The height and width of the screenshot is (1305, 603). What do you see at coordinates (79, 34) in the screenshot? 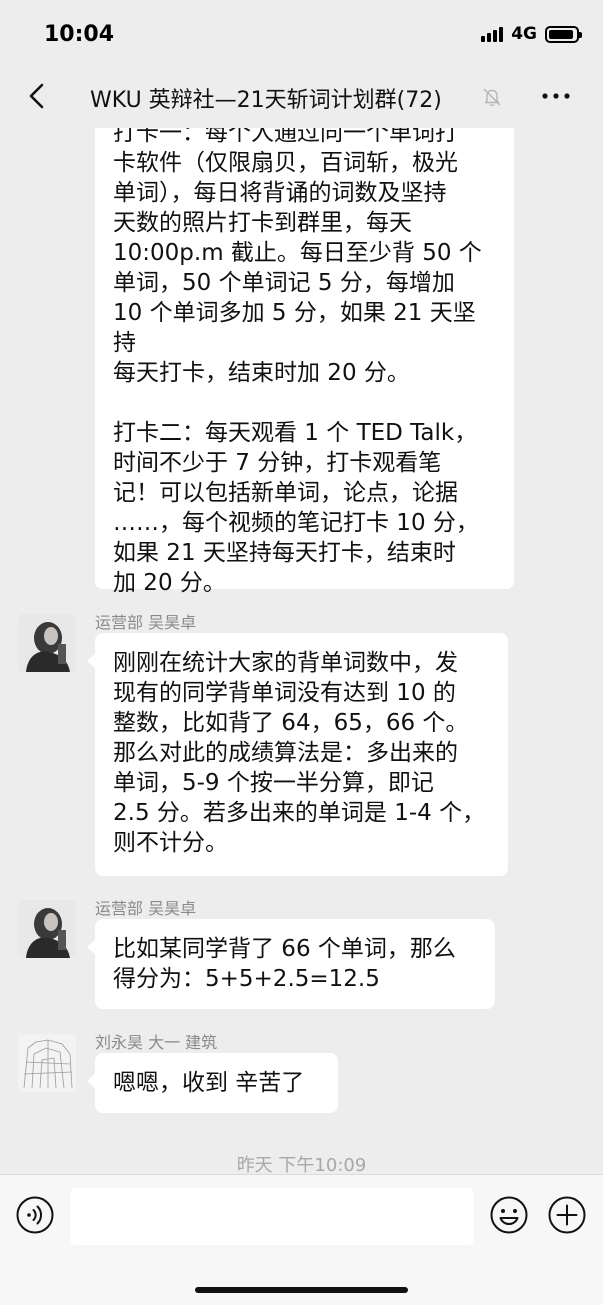
I see `status-time: 10:04` at bounding box center [79, 34].